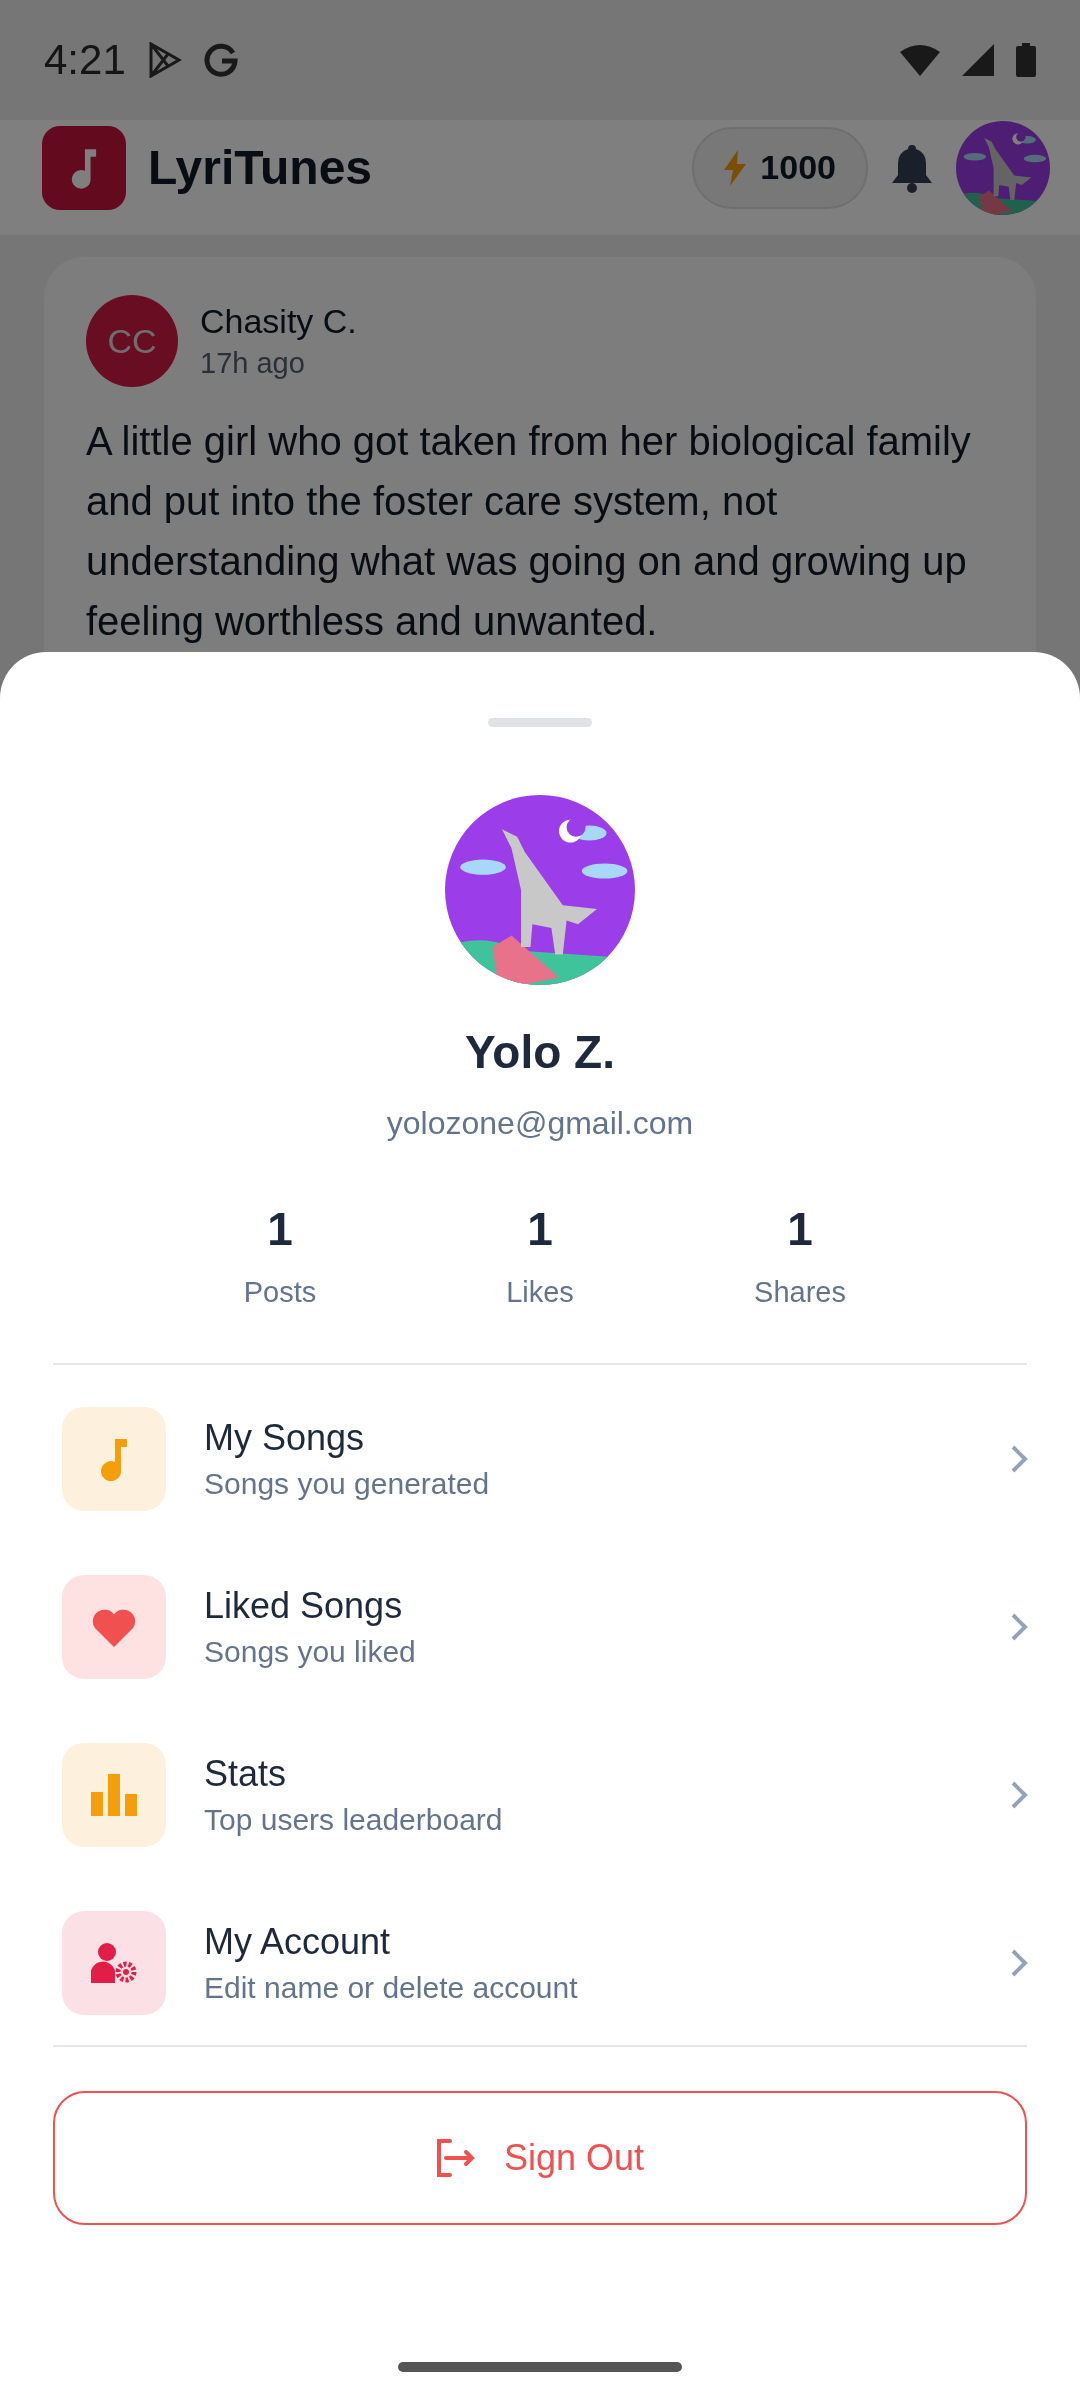 This screenshot has height=2400, width=1080. Describe the element at coordinates (280, 1292) in the screenshot. I see `stat-label: Posts` at that location.